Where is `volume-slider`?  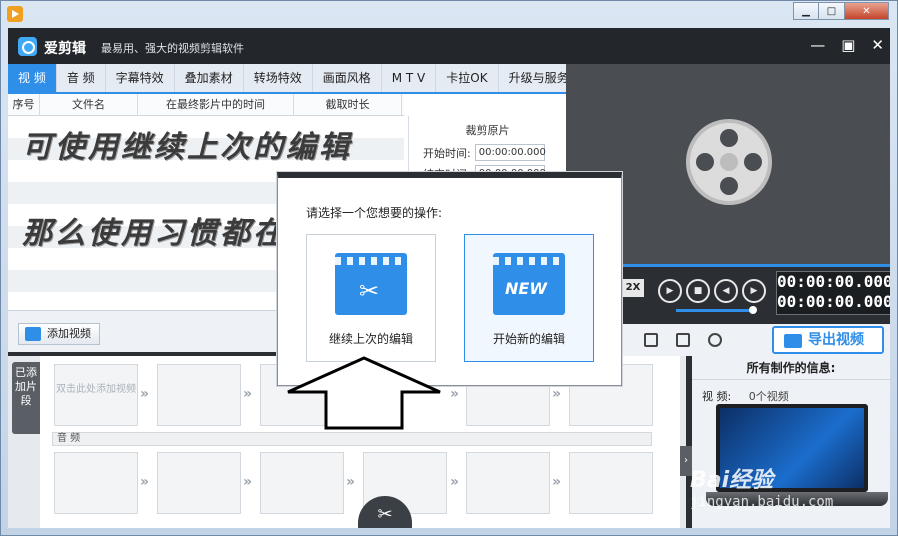
volume-slider is located at coordinates (716, 310).